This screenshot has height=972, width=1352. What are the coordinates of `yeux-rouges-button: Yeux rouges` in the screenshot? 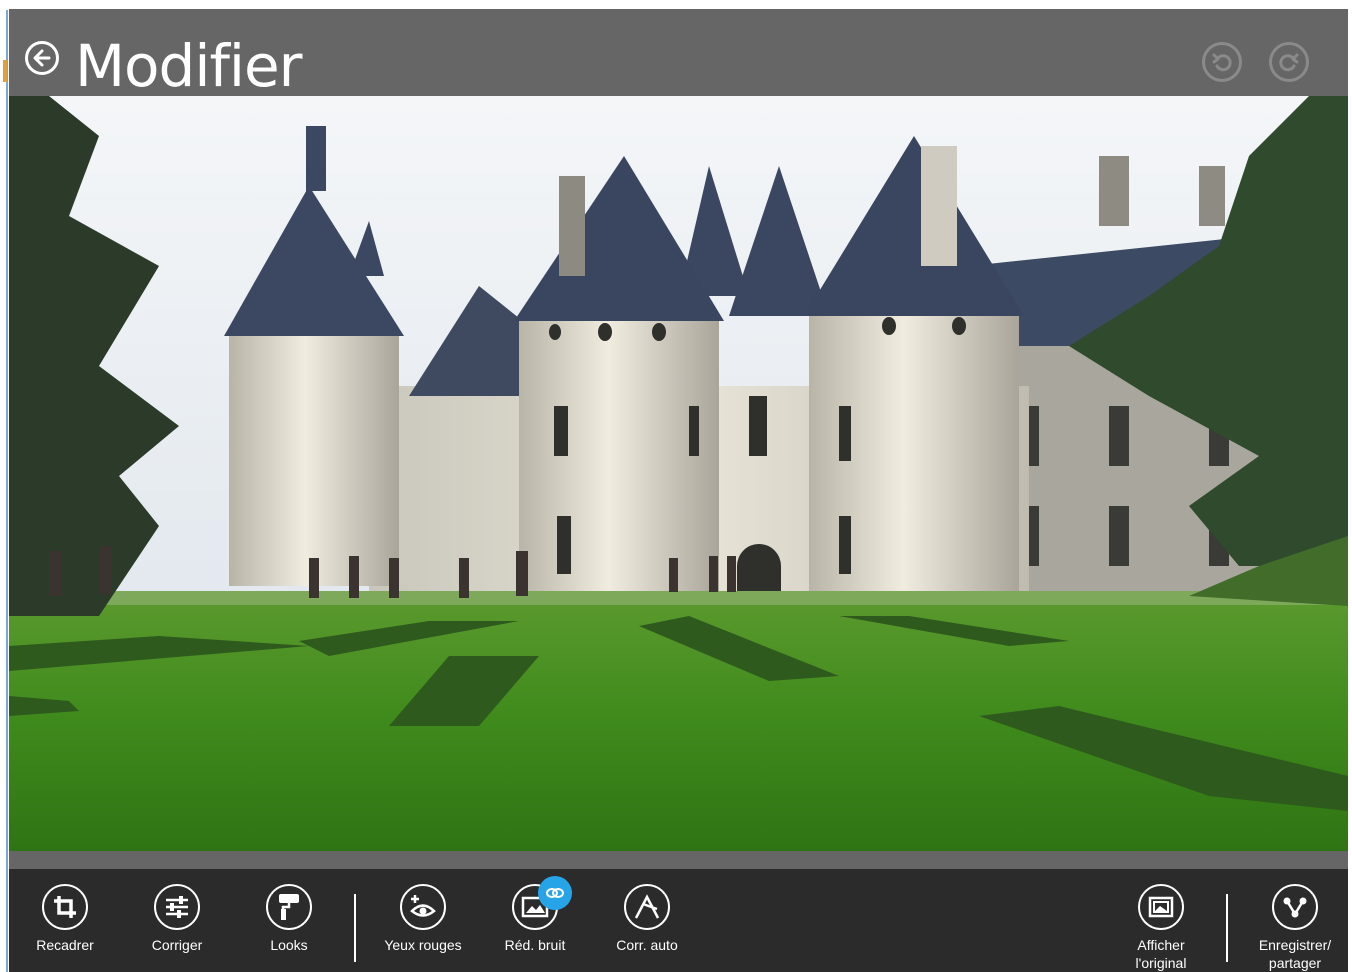 It's located at (423, 919).